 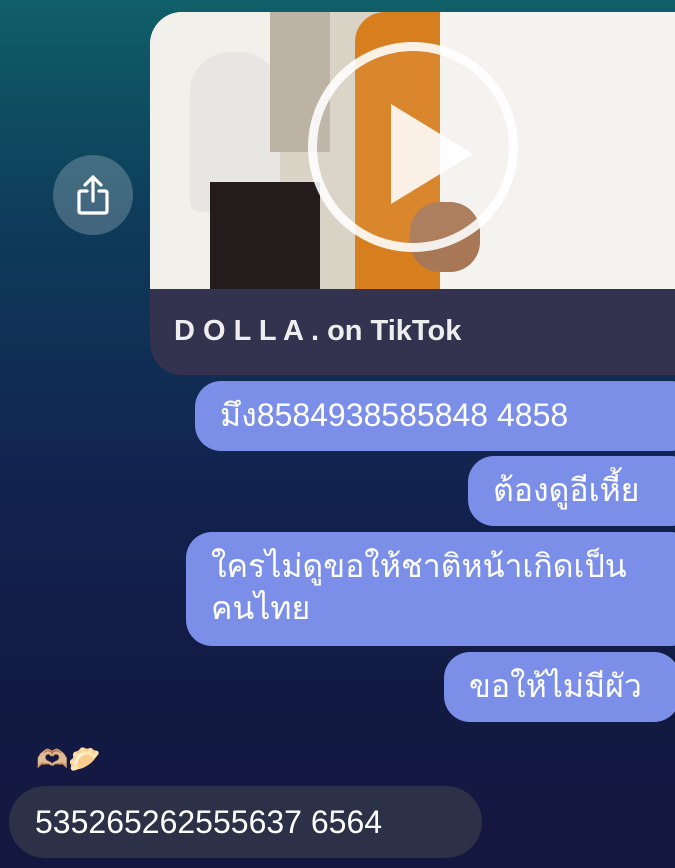 I want to click on share-icon, so click(x=93, y=195).